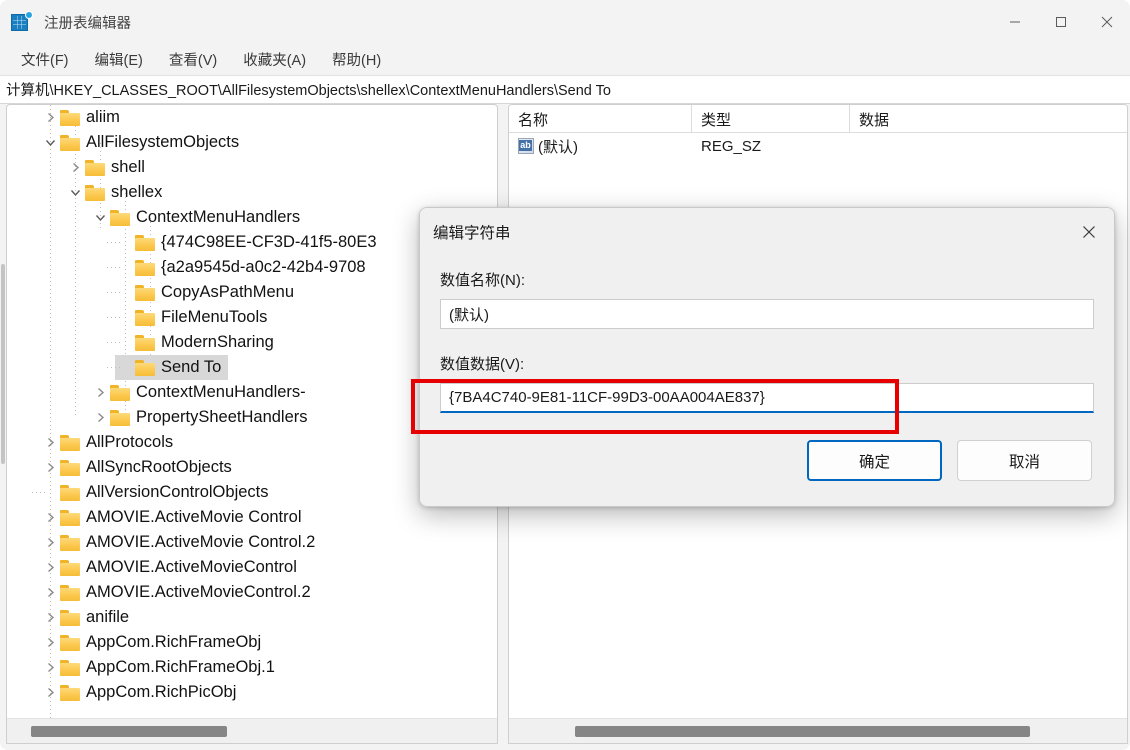 The width and height of the screenshot is (1130, 750). I want to click on maximize-button, so click(1061, 22).